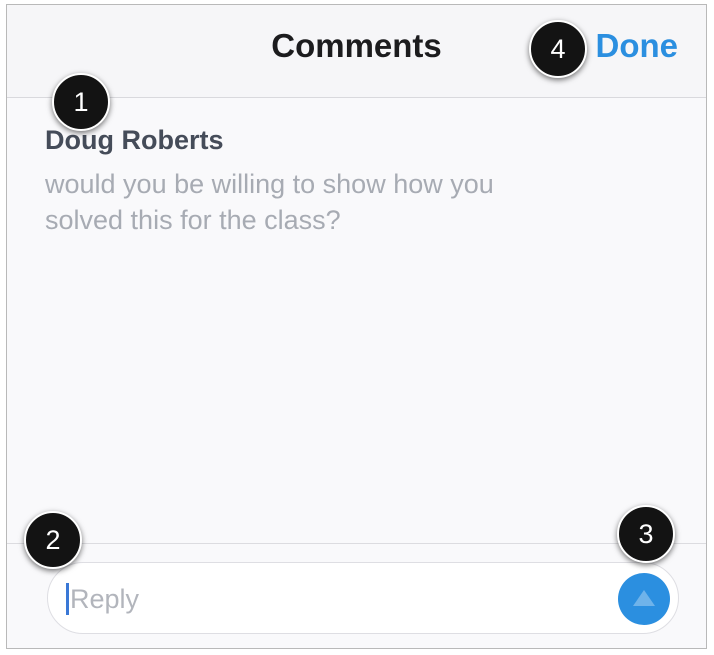  Describe the element at coordinates (53, 540) in the screenshot. I see `callout-badge-2: 2` at that location.